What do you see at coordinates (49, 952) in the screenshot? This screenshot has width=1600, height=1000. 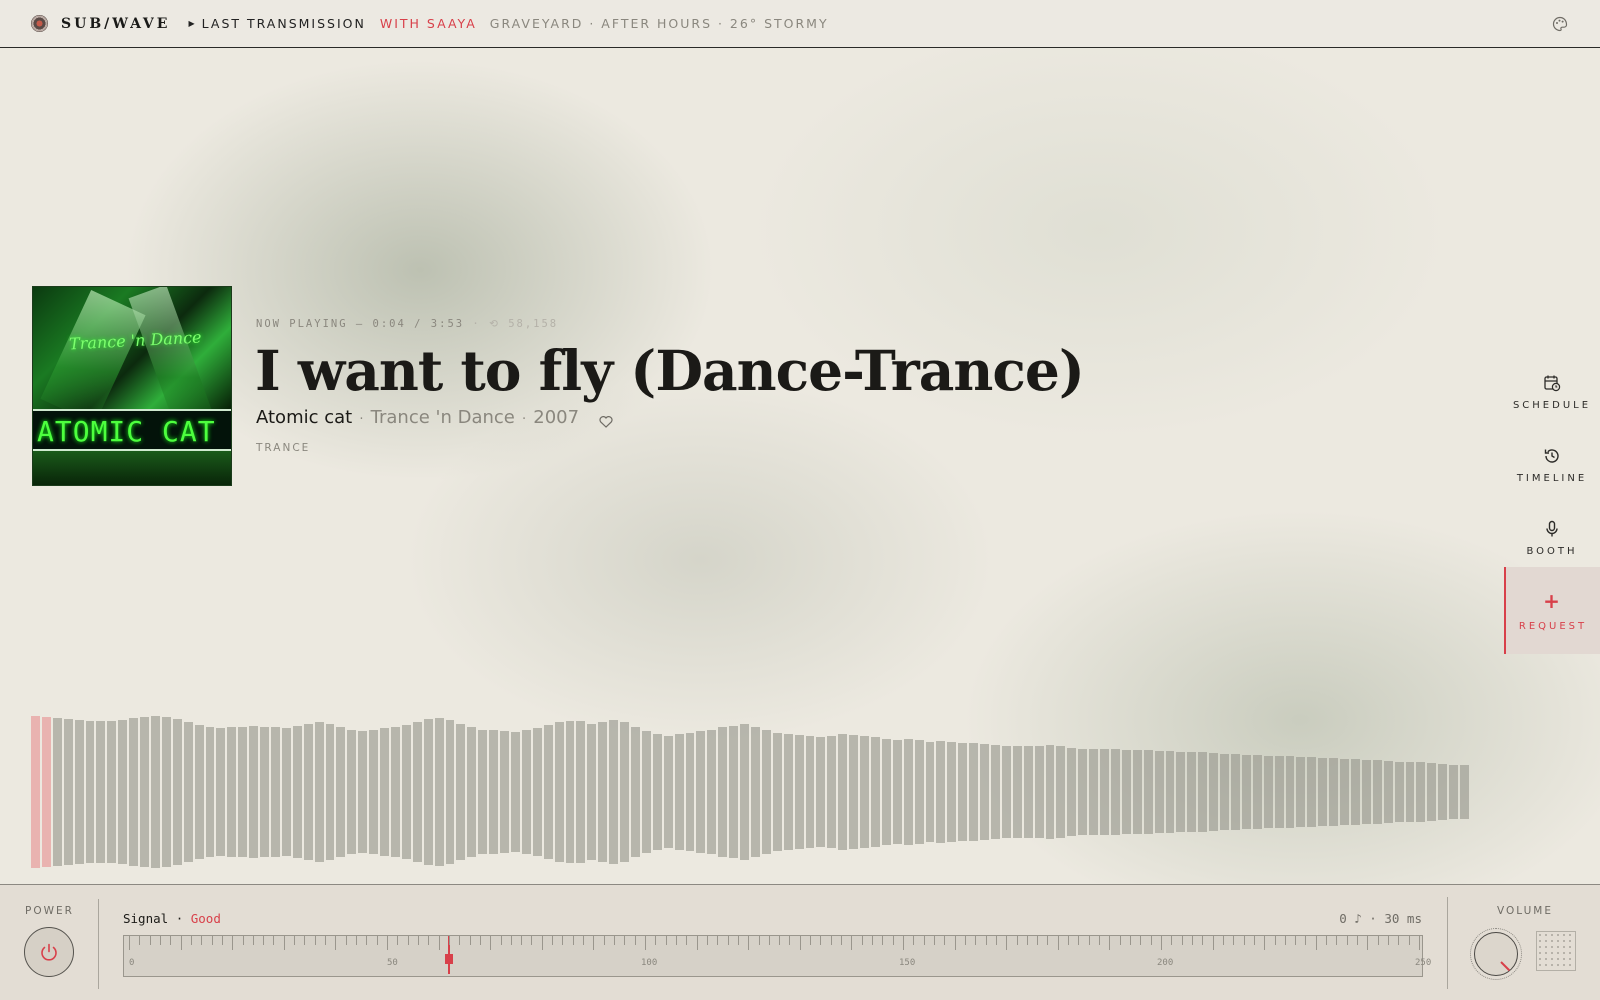 I see `power-button` at bounding box center [49, 952].